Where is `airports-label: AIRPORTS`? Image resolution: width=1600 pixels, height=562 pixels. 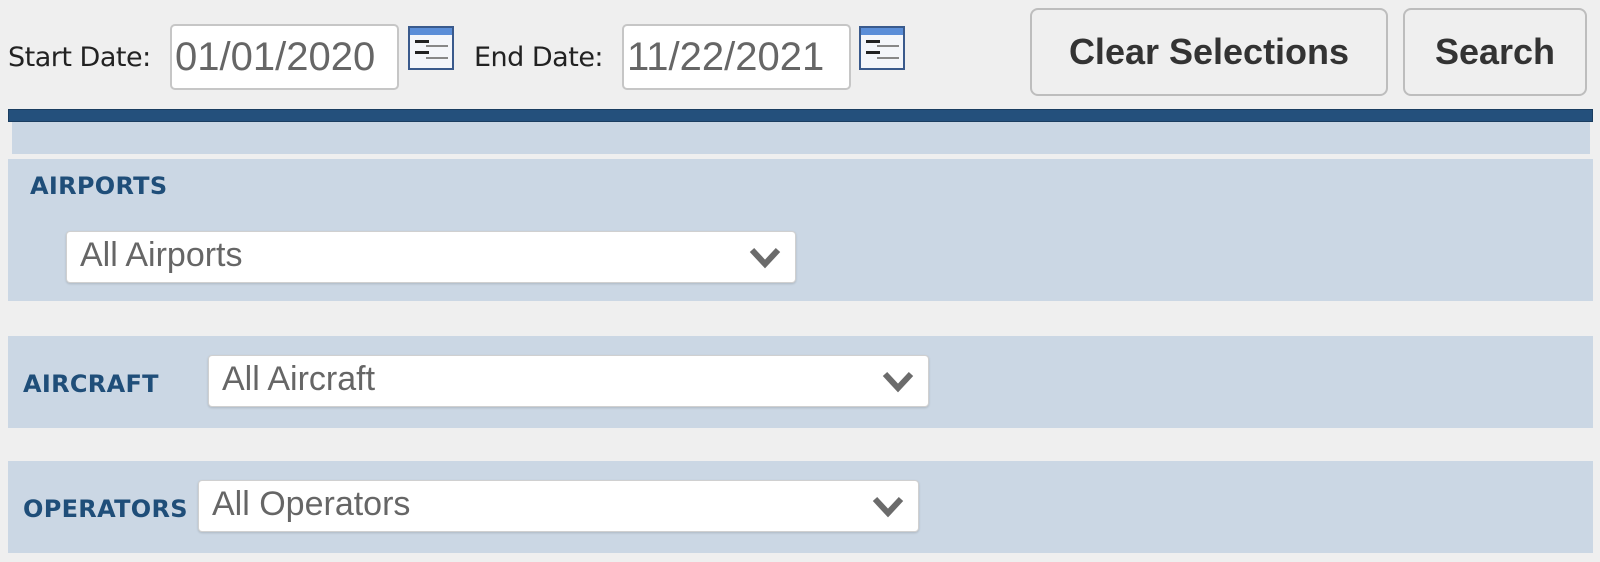
airports-label: AIRPORTS is located at coordinates (99, 186).